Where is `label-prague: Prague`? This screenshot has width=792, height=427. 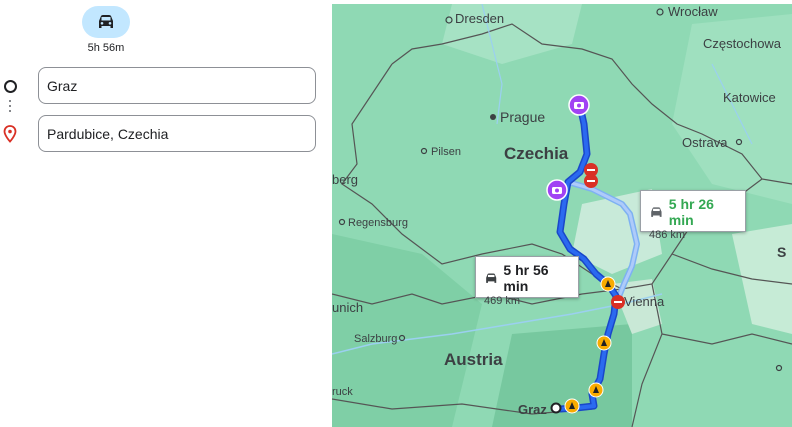 label-prague: Prague is located at coordinates (522, 117).